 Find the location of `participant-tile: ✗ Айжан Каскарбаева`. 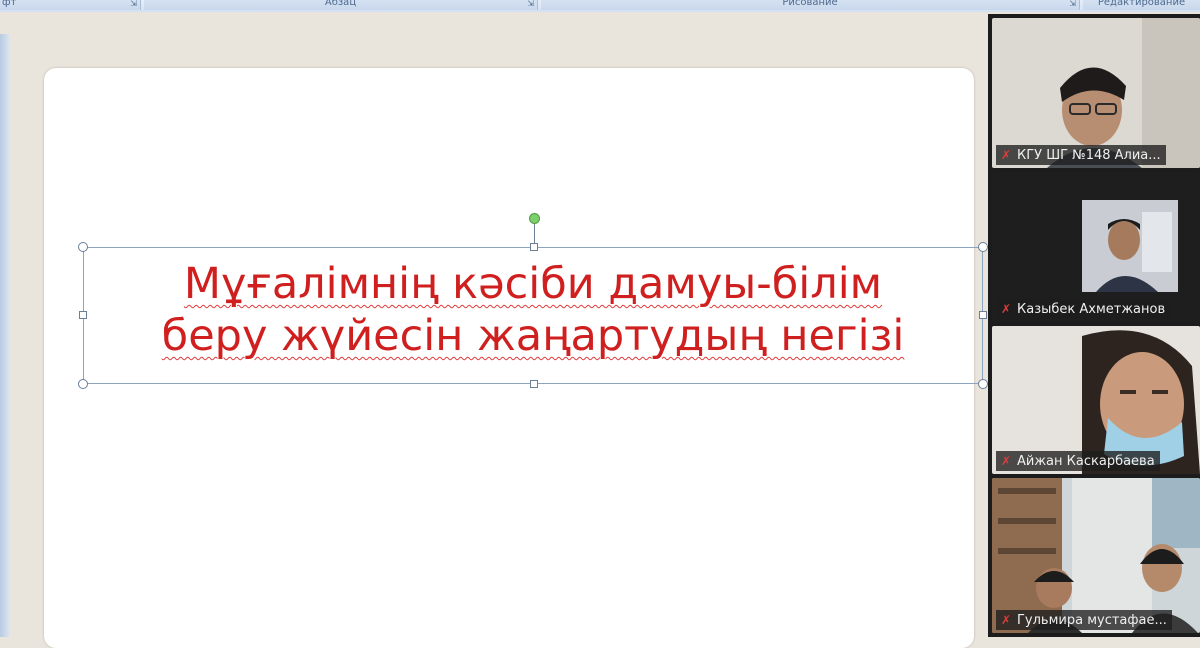

participant-tile: ✗ Айжан Каскарбаева is located at coordinates (1096, 400).